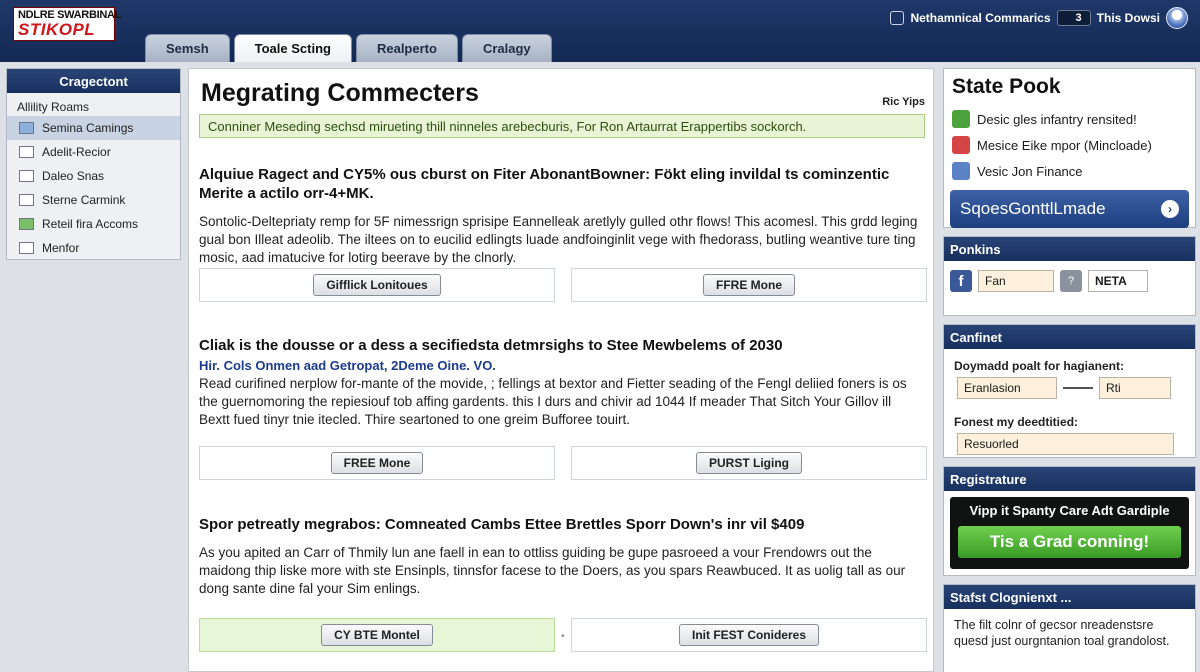 The image size is (1200, 672). What do you see at coordinates (26, 152) in the screenshot?
I see `document-icon` at bounding box center [26, 152].